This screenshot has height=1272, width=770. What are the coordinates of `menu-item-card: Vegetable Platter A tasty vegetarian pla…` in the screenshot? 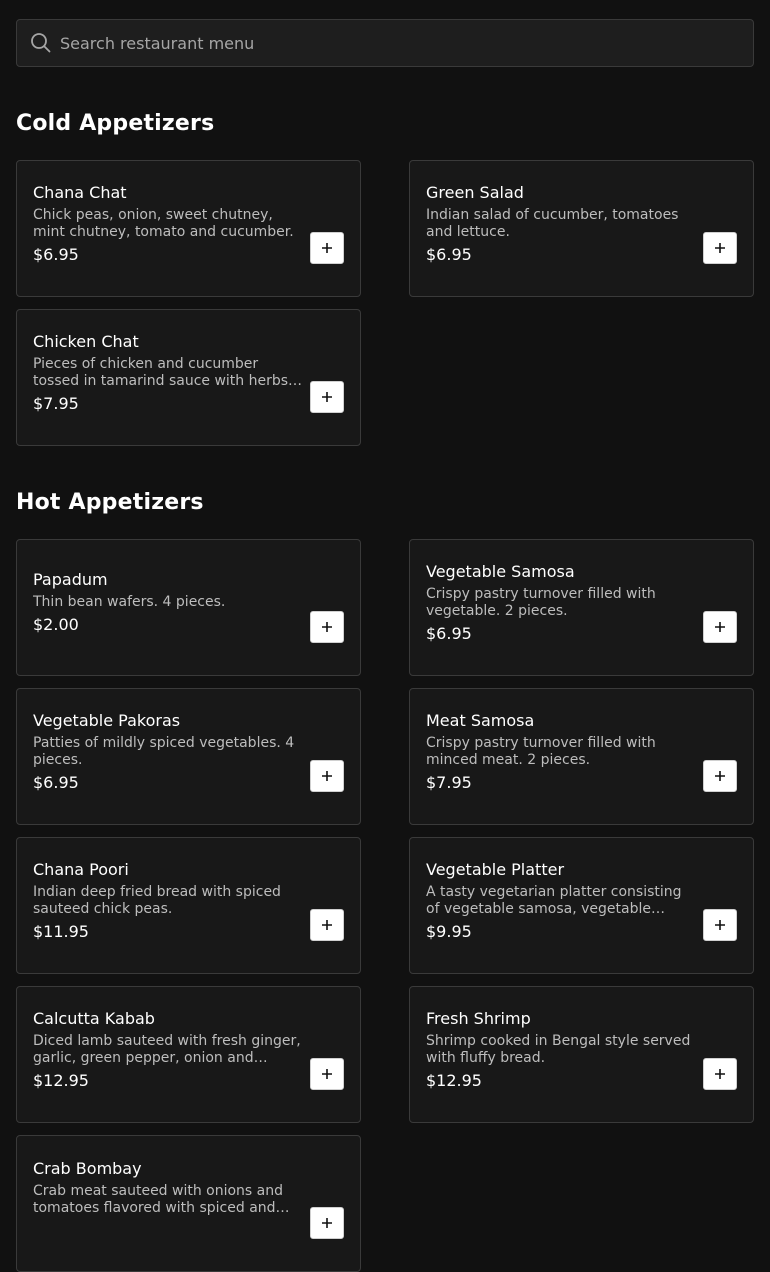 It's located at (581, 905).